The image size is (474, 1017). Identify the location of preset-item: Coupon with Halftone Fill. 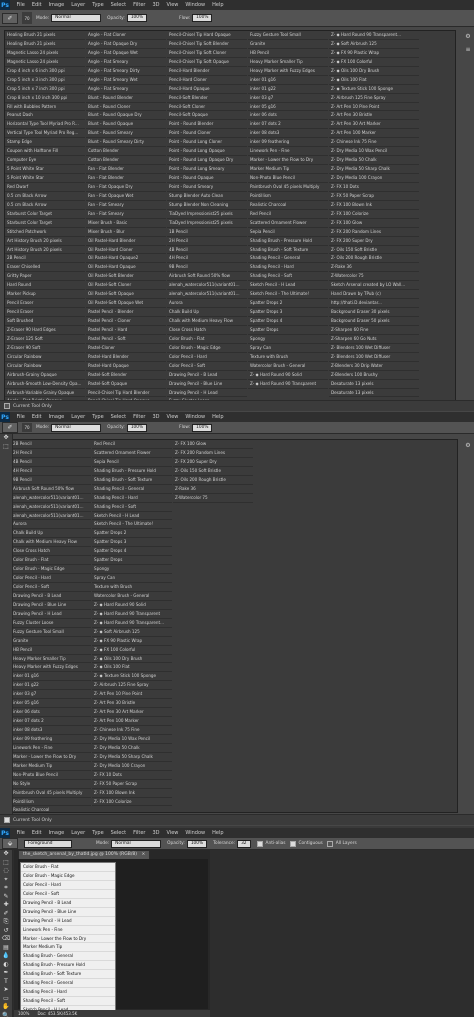
(45, 152).